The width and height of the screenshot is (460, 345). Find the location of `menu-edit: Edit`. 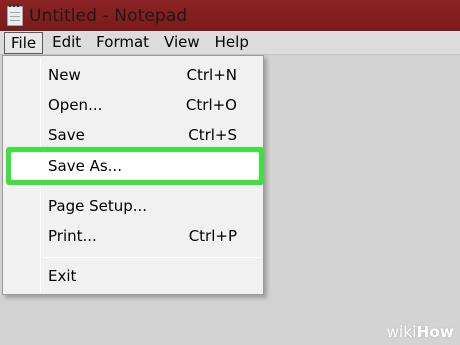

menu-edit: Edit is located at coordinates (66, 43).